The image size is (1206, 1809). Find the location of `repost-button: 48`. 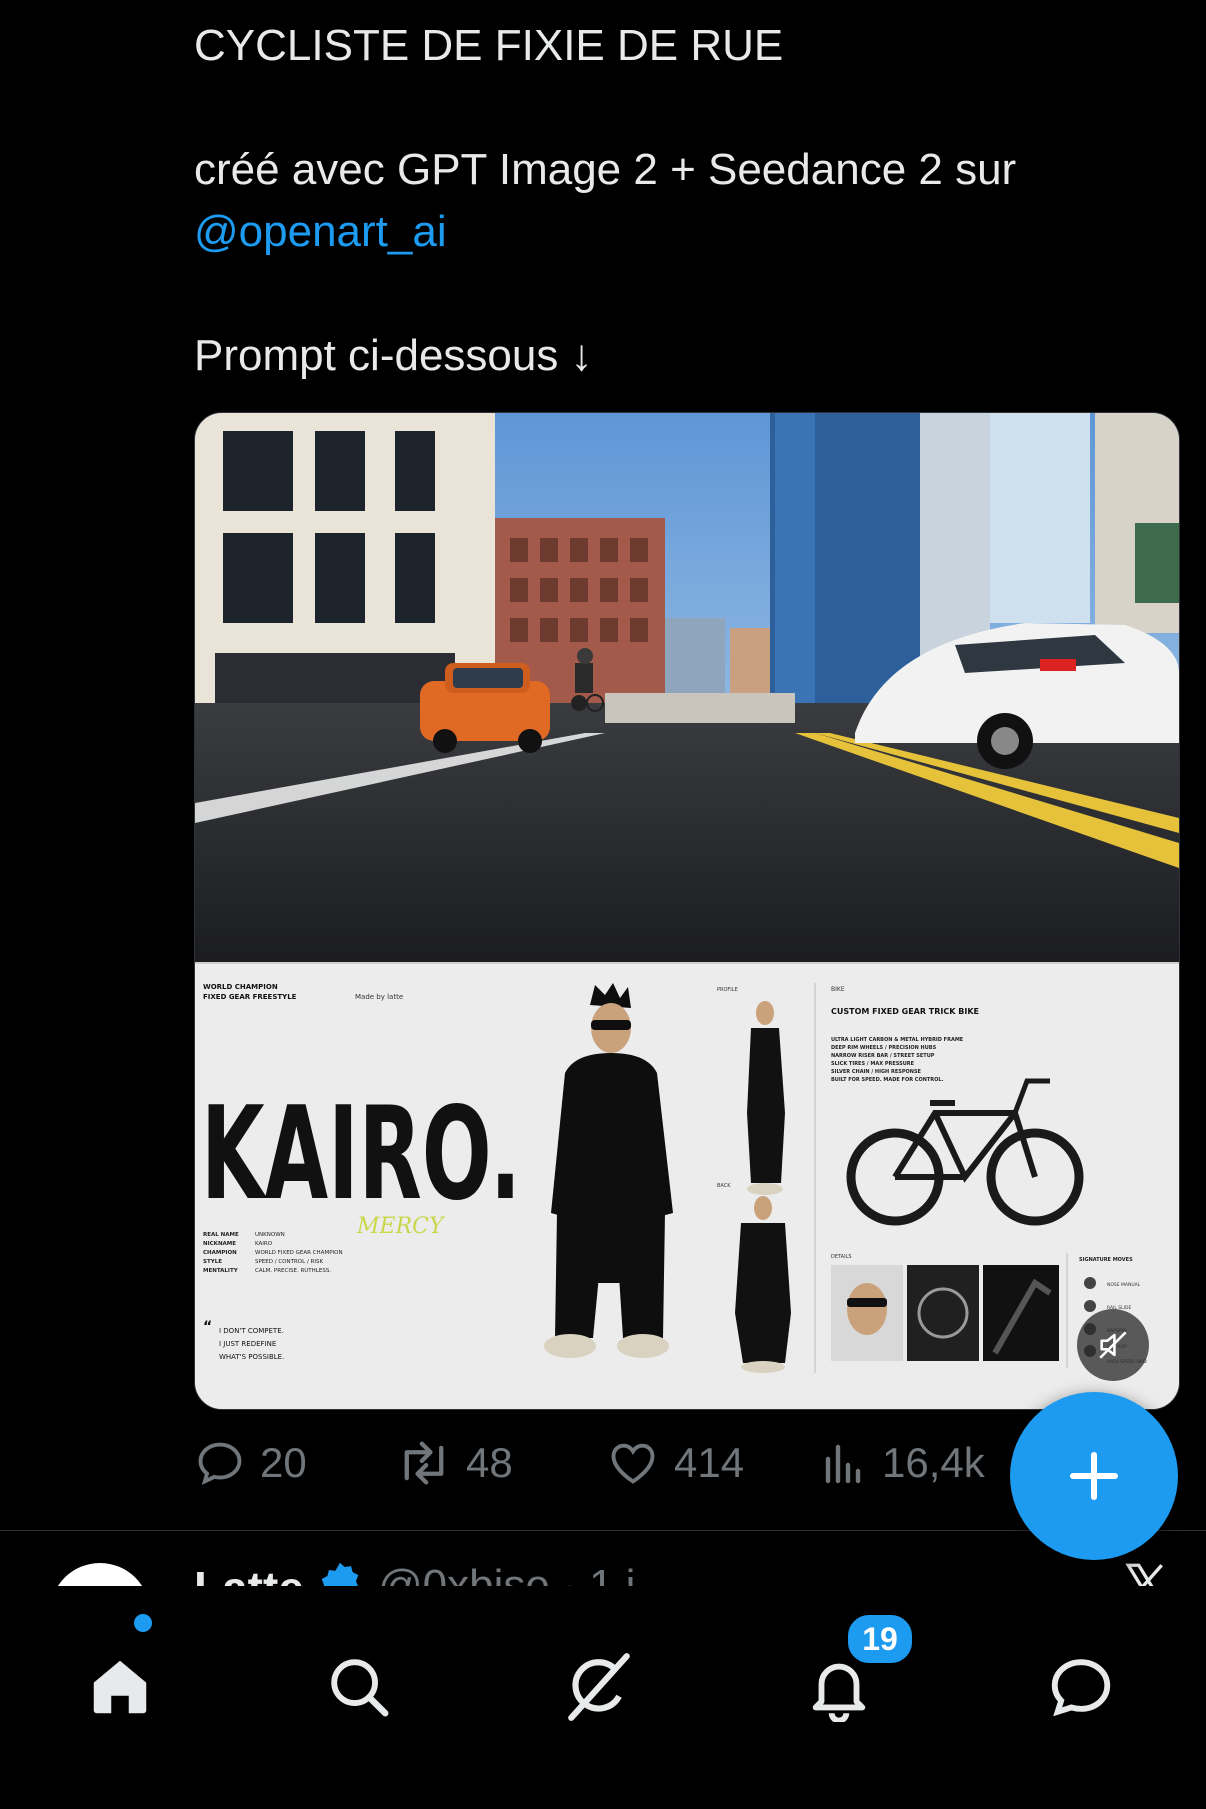

repost-button: 48 is located at coordinates (454, 1463).